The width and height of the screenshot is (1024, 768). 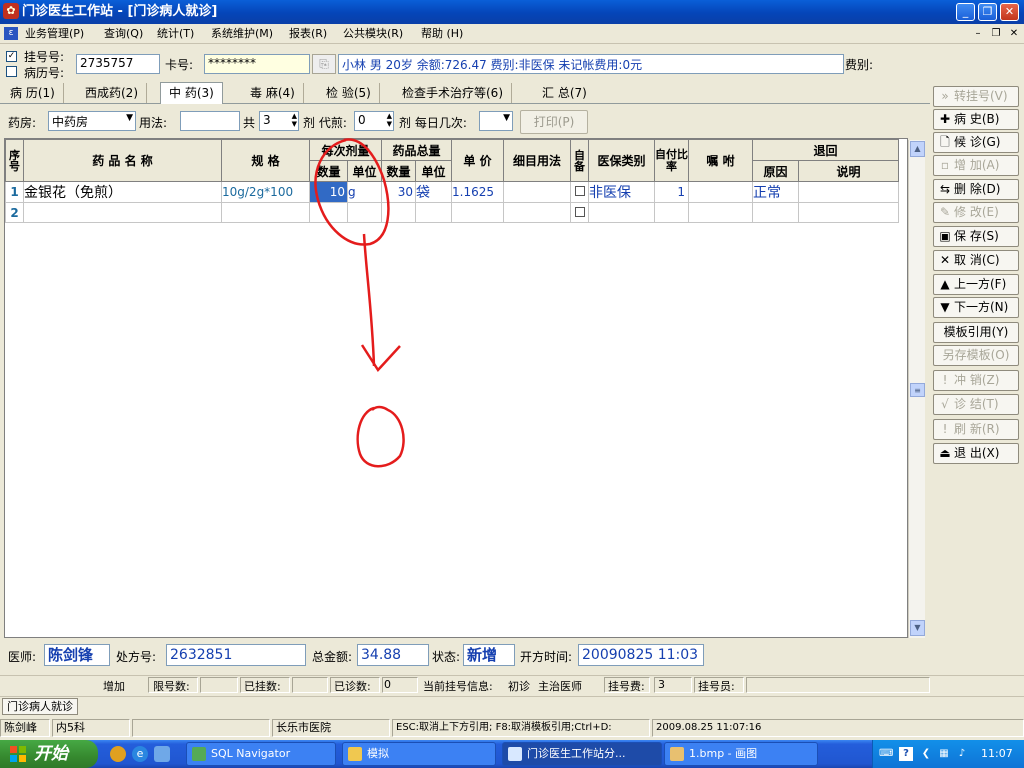 I want to click on price-cell, so click(x=477, y=212).